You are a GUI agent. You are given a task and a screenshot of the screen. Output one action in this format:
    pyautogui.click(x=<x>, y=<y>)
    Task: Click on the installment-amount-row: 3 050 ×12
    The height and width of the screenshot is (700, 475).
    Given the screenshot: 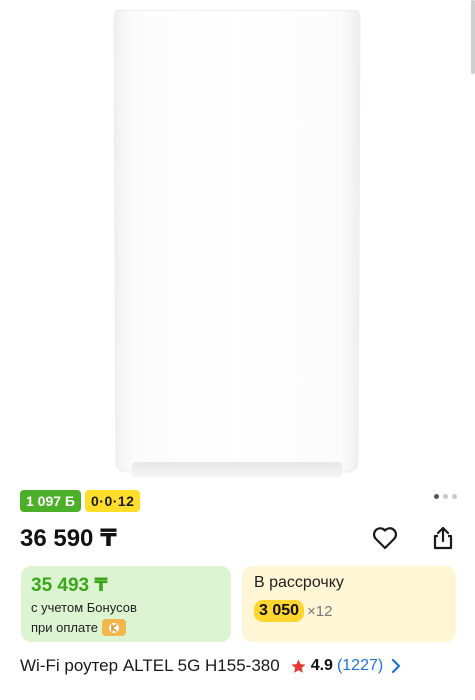 What is the action you would take?
    pyautogui.click(x=293, y=611)
    